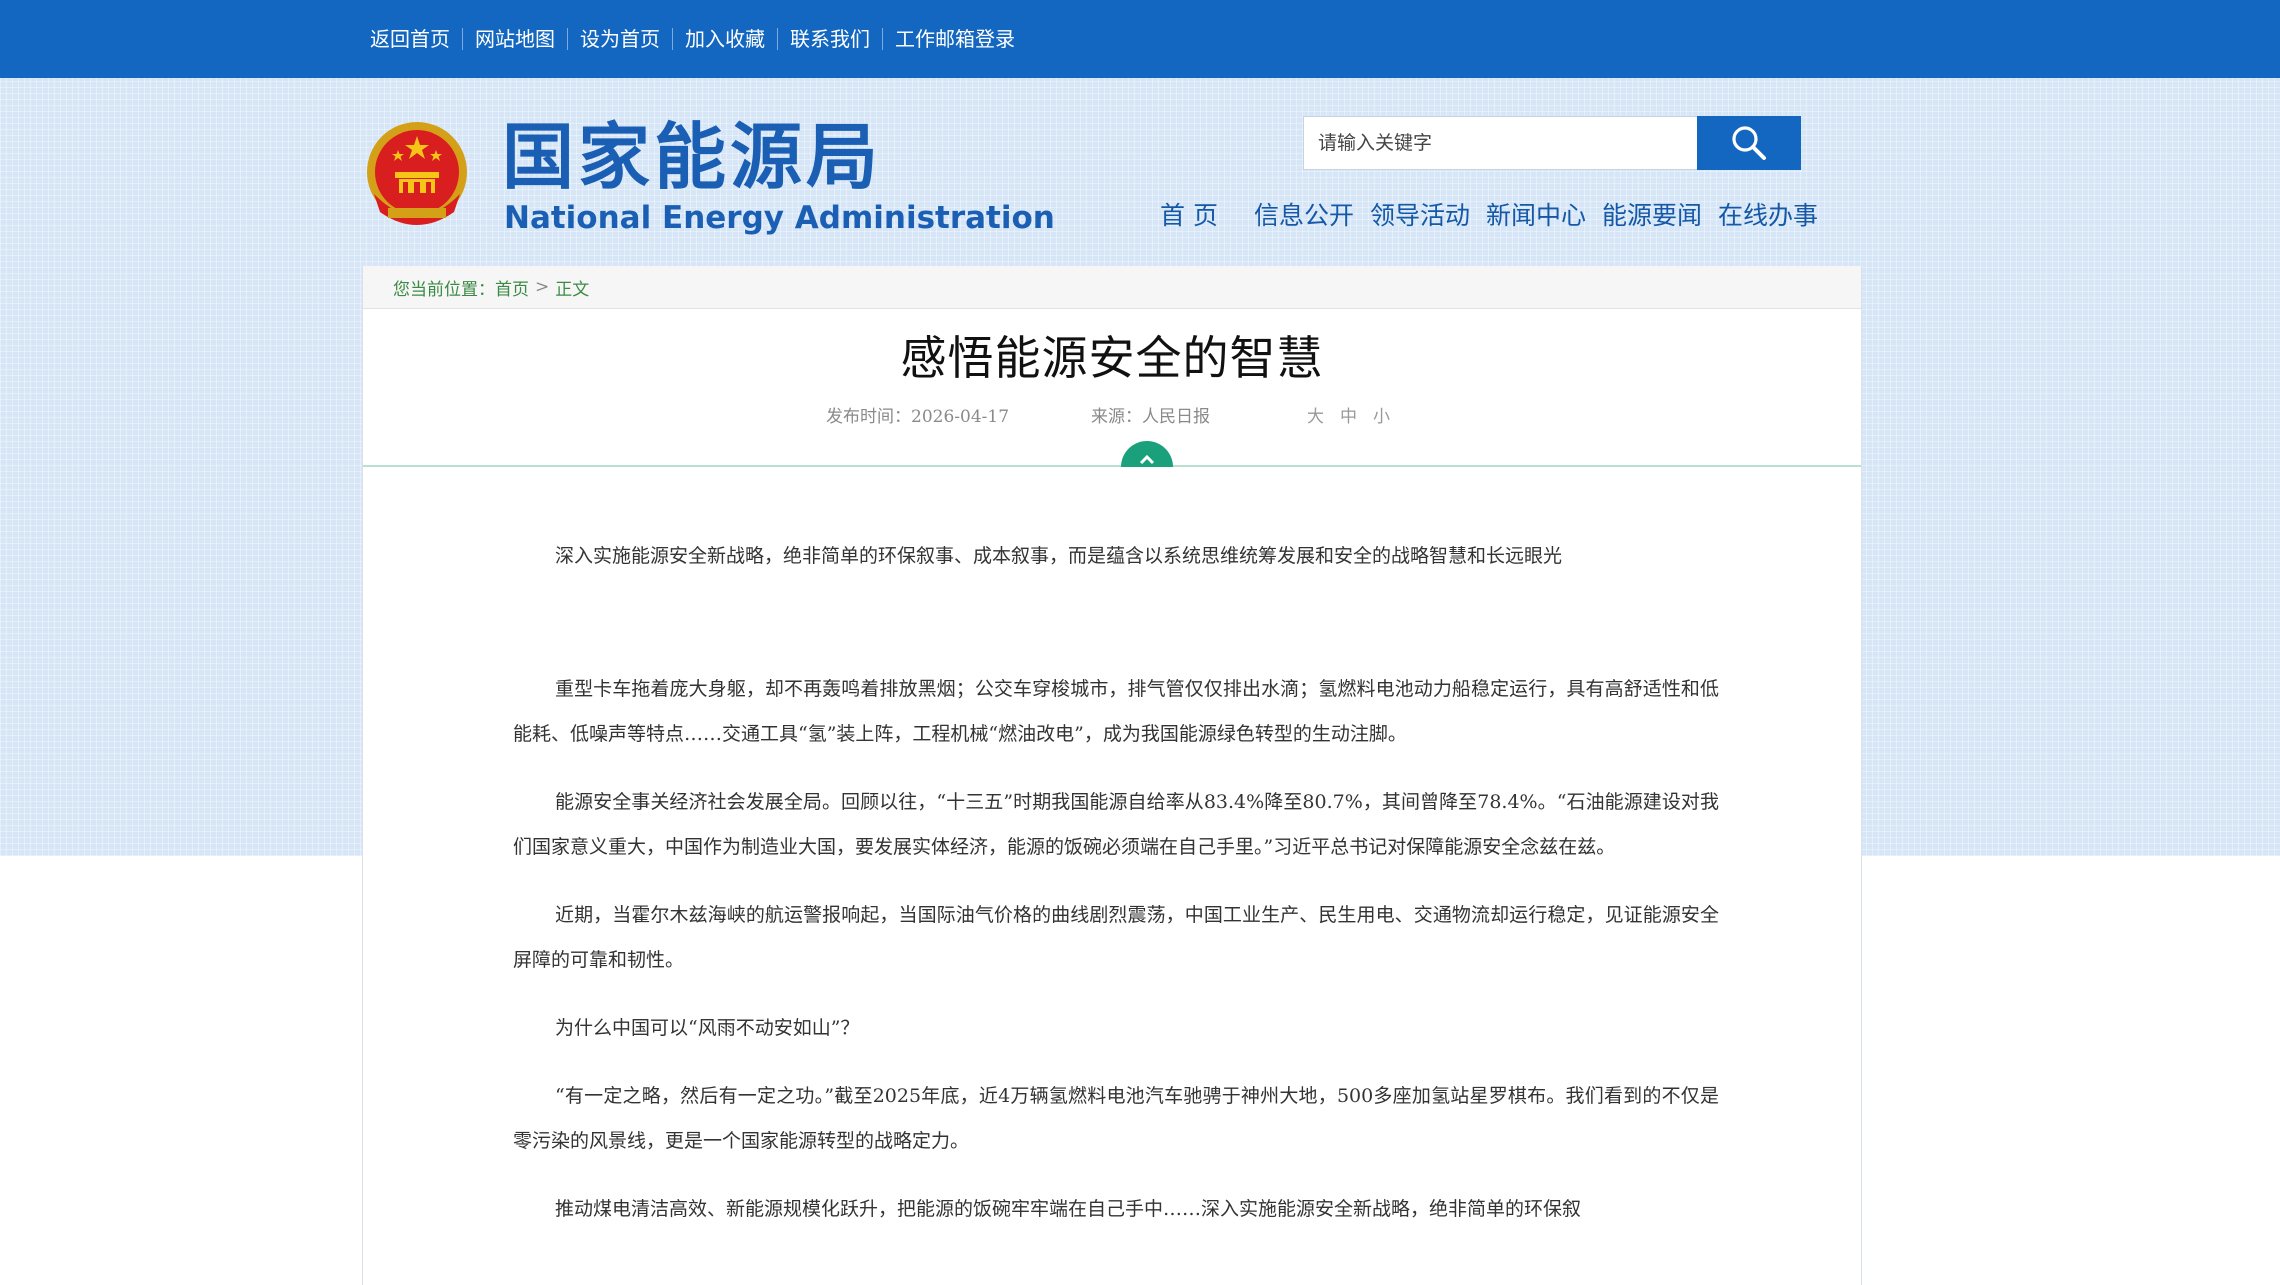 This screenshot has height=1285, width=2280. What do you see at coordinates (444, 289) in the screenshot?
I see `breadcrumb-label: 您当前位置：` at bounding box center [444, 289].